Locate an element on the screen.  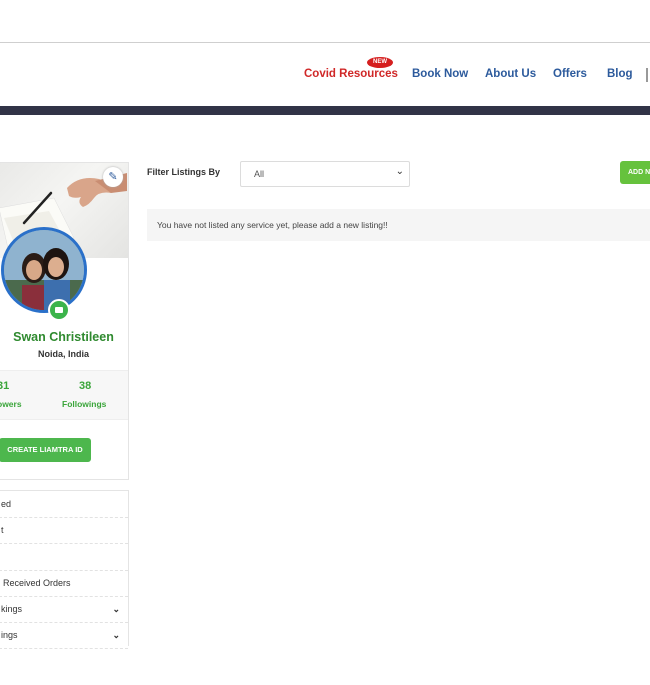
camera-icon is located at coordinates (59, 310).